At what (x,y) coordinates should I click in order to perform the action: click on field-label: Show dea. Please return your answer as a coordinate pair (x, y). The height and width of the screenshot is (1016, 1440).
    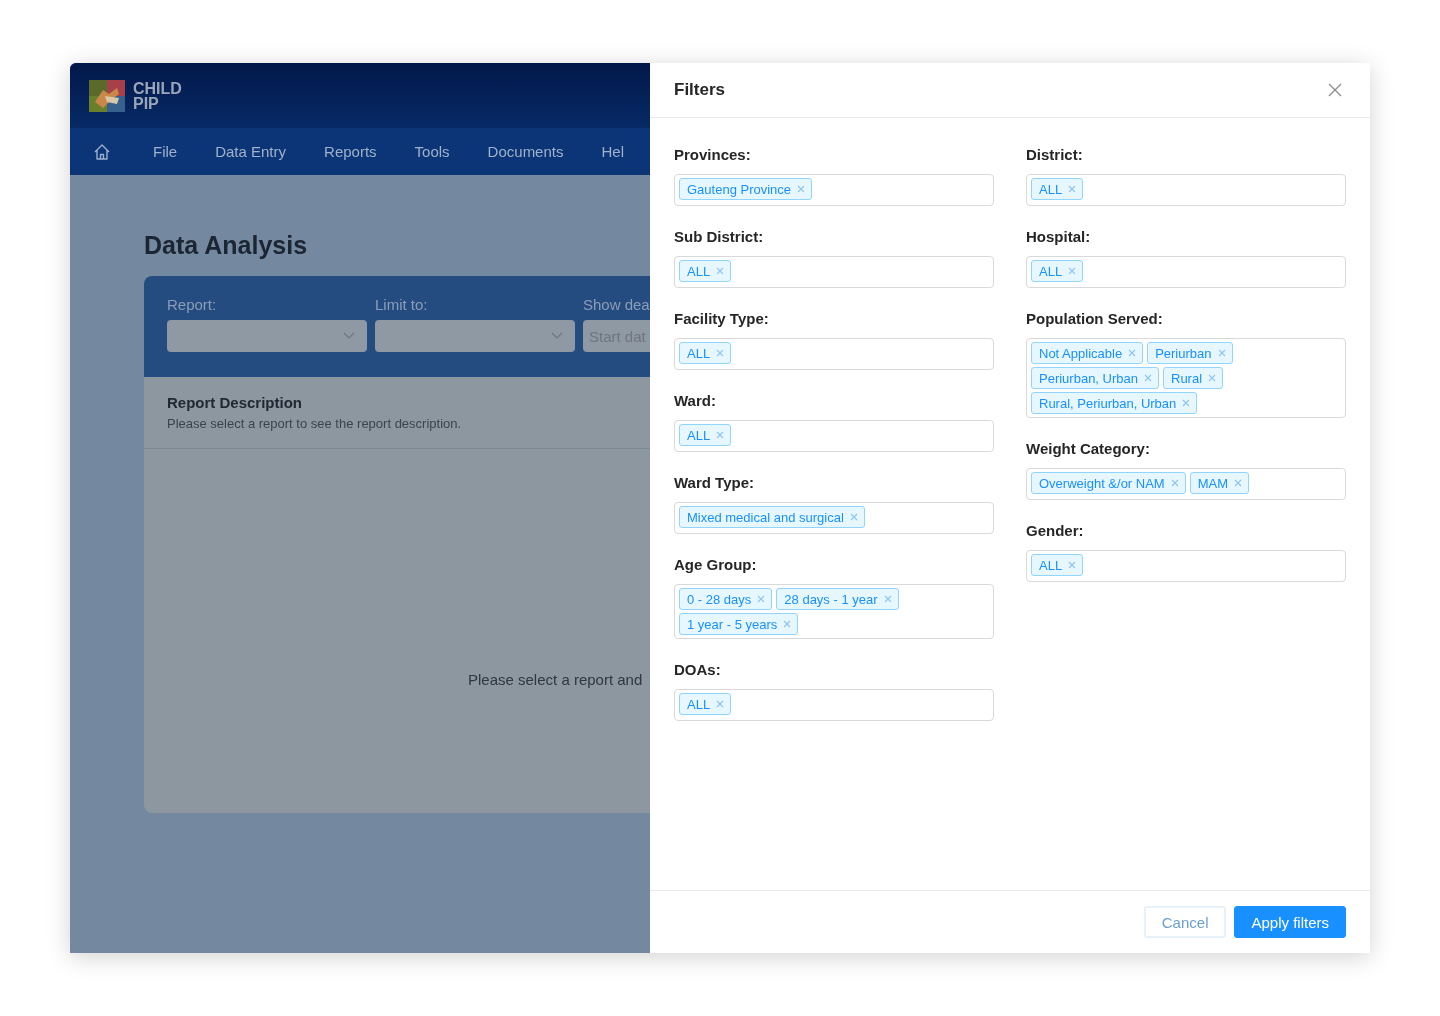
    Looking at the image, I should click on (616, 304).